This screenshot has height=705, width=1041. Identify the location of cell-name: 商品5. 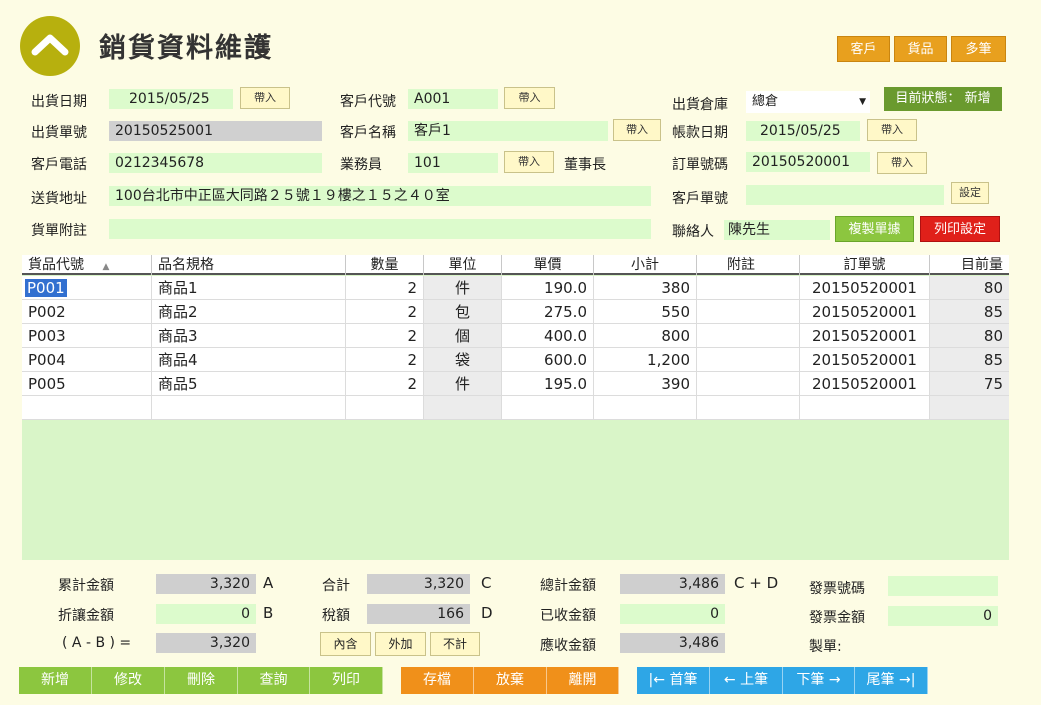
(249, 384).